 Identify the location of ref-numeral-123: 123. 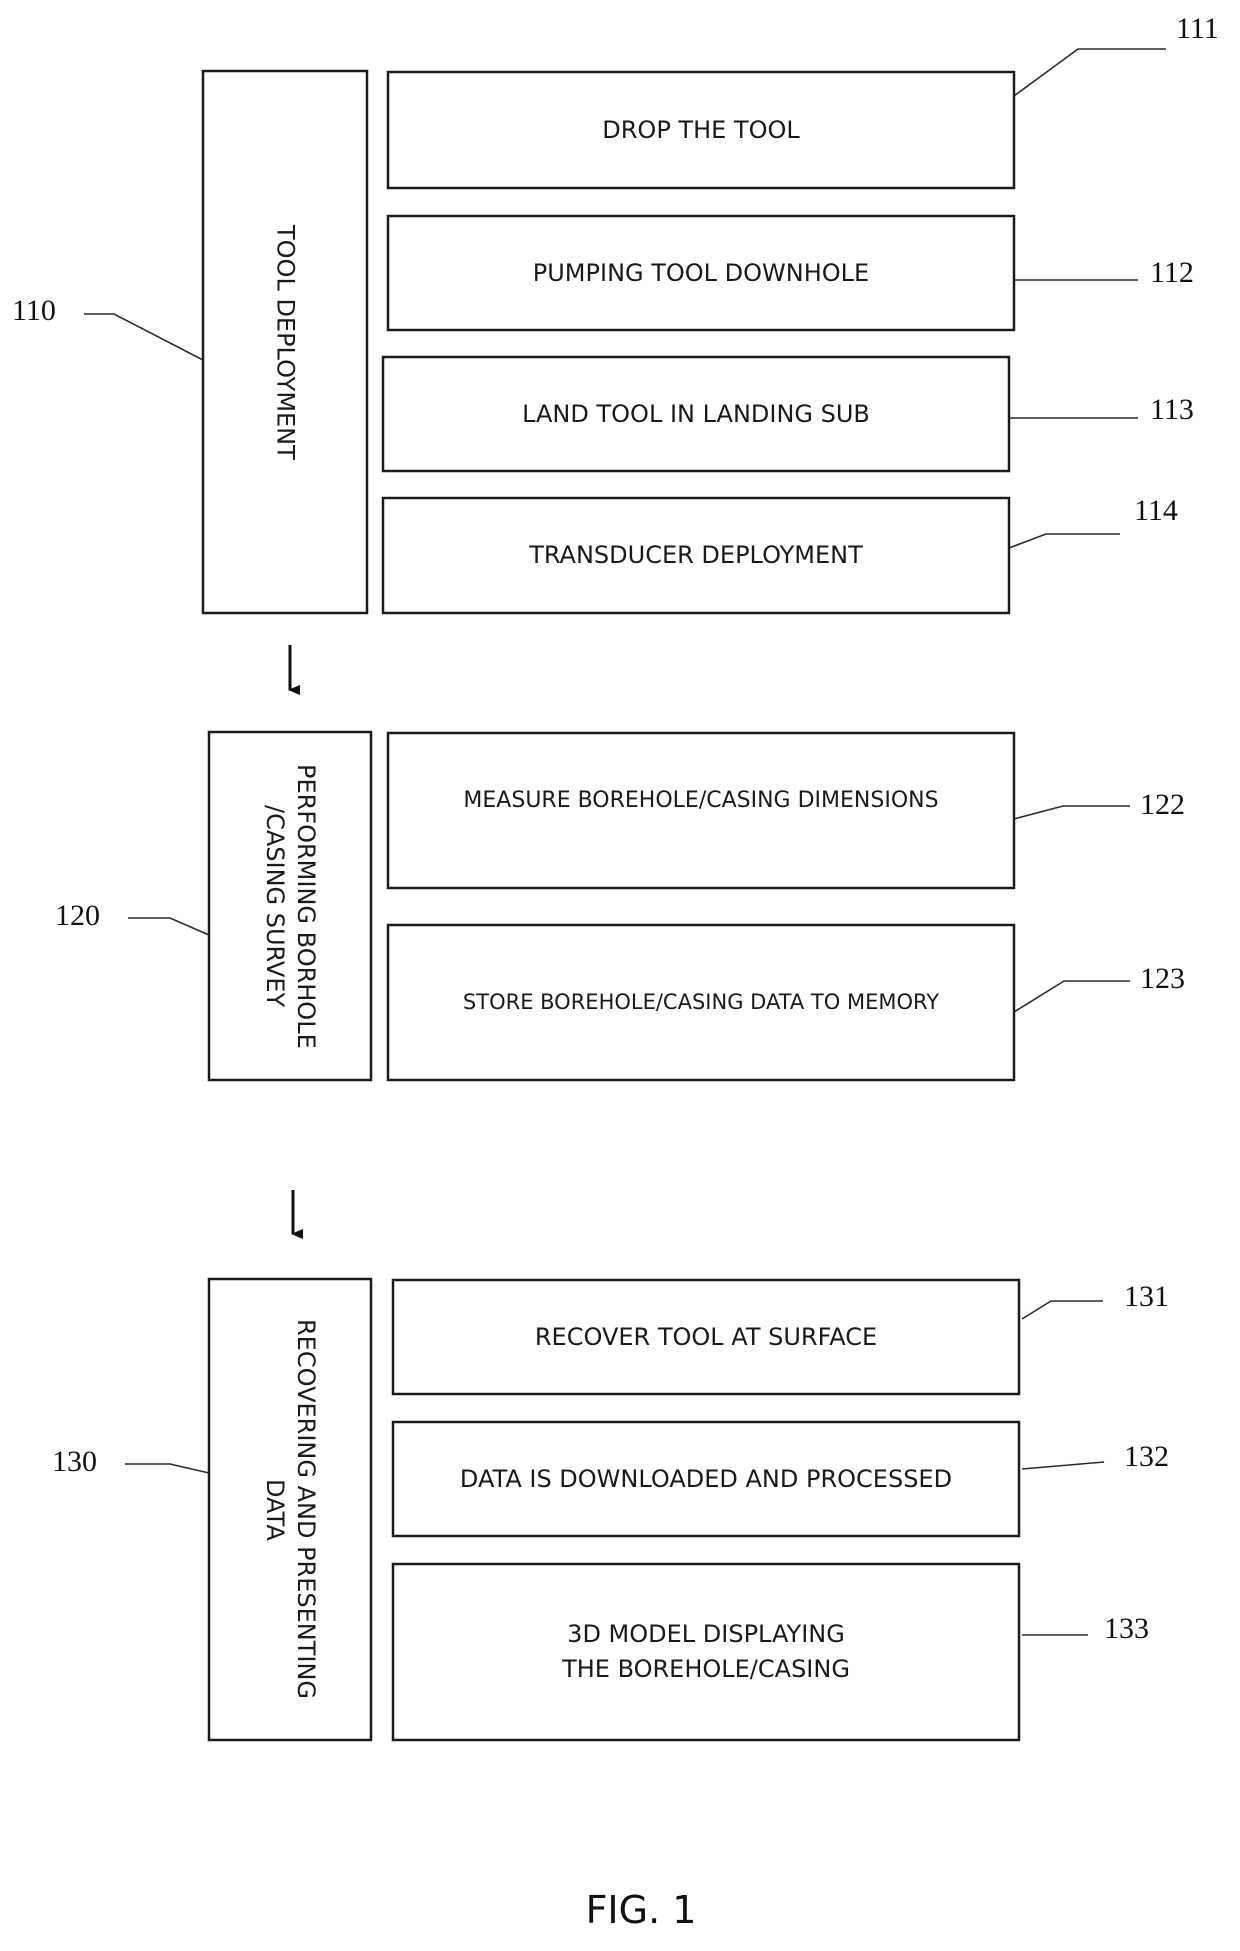
(1162, 978).